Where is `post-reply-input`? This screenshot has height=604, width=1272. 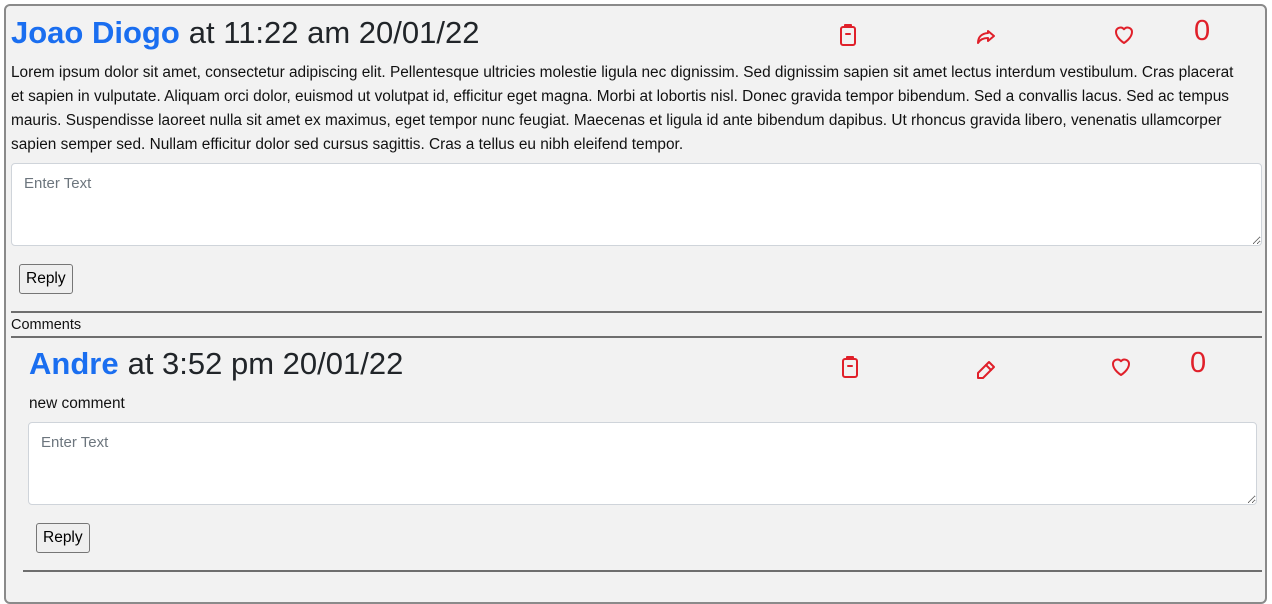 post-reply-input is located at coordinates (636, 204).